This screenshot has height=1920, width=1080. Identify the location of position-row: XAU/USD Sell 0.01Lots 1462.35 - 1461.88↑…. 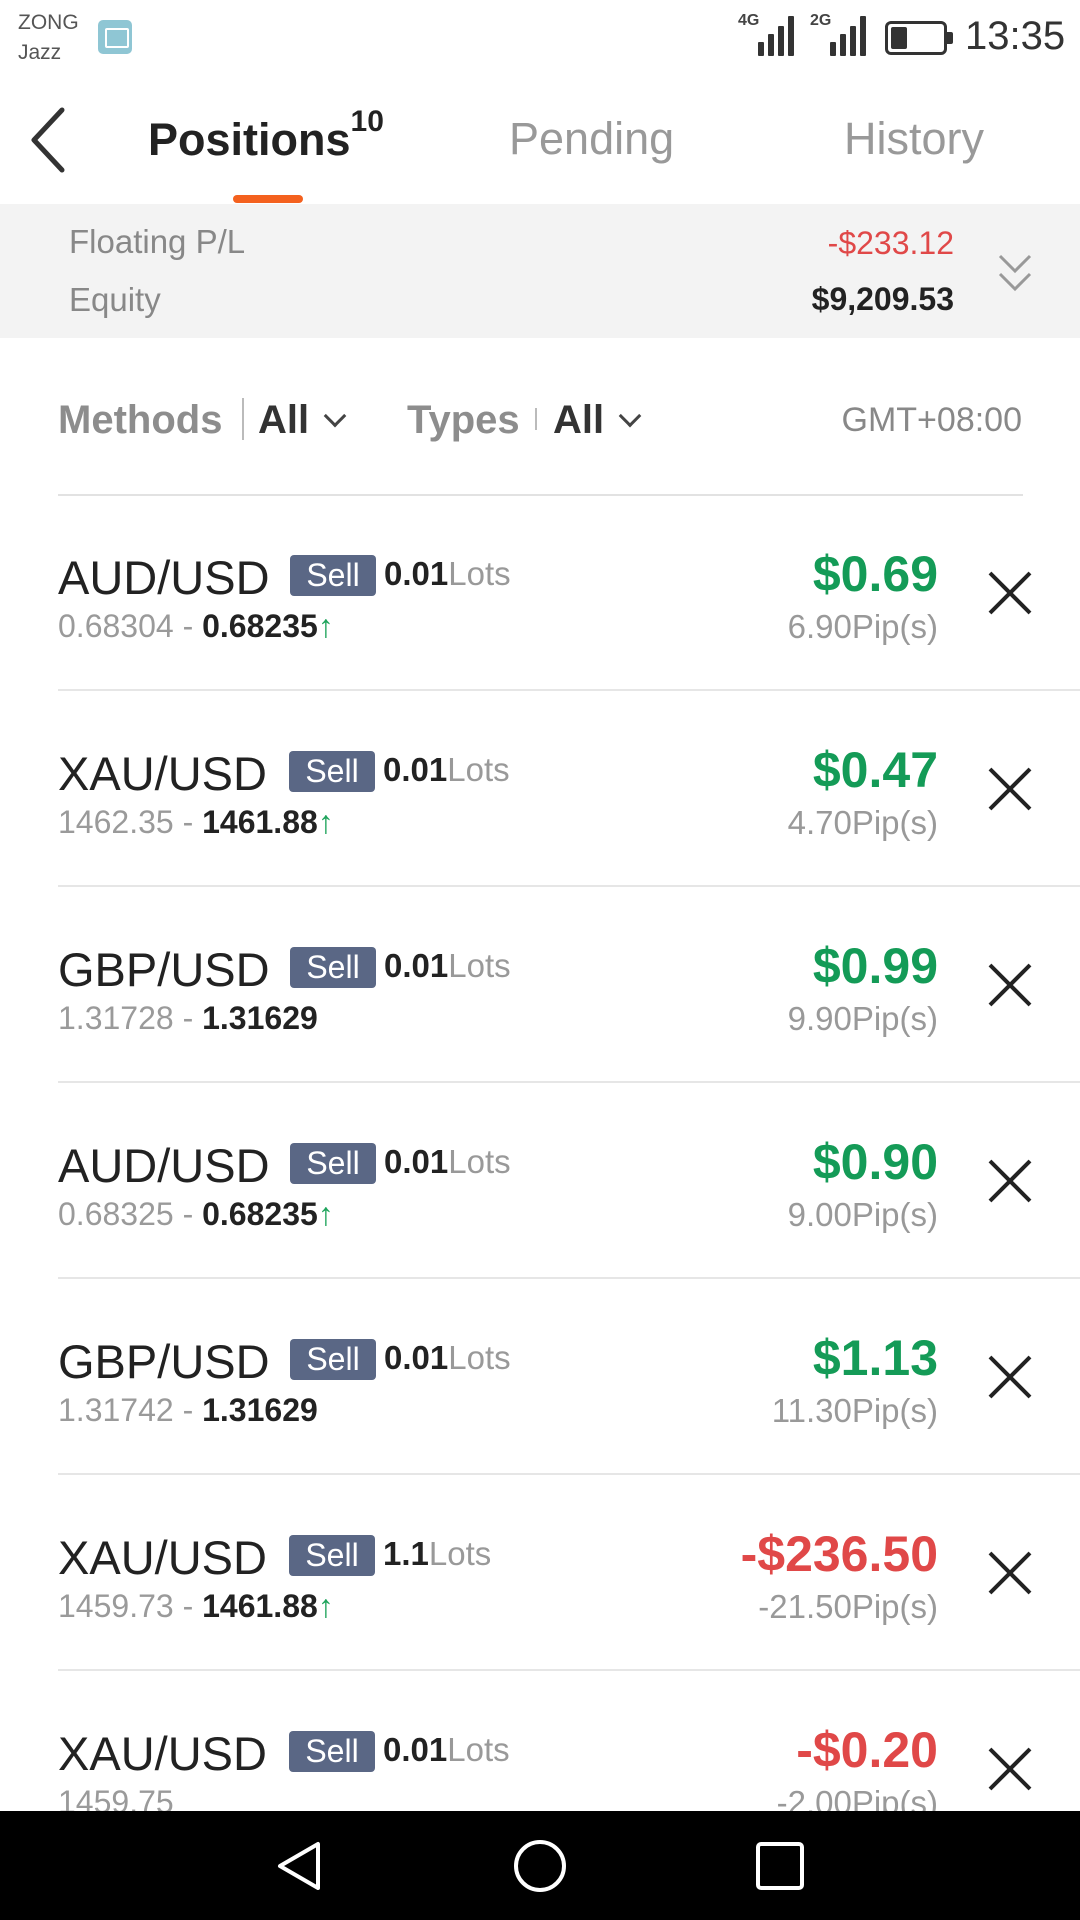
(540, 789).